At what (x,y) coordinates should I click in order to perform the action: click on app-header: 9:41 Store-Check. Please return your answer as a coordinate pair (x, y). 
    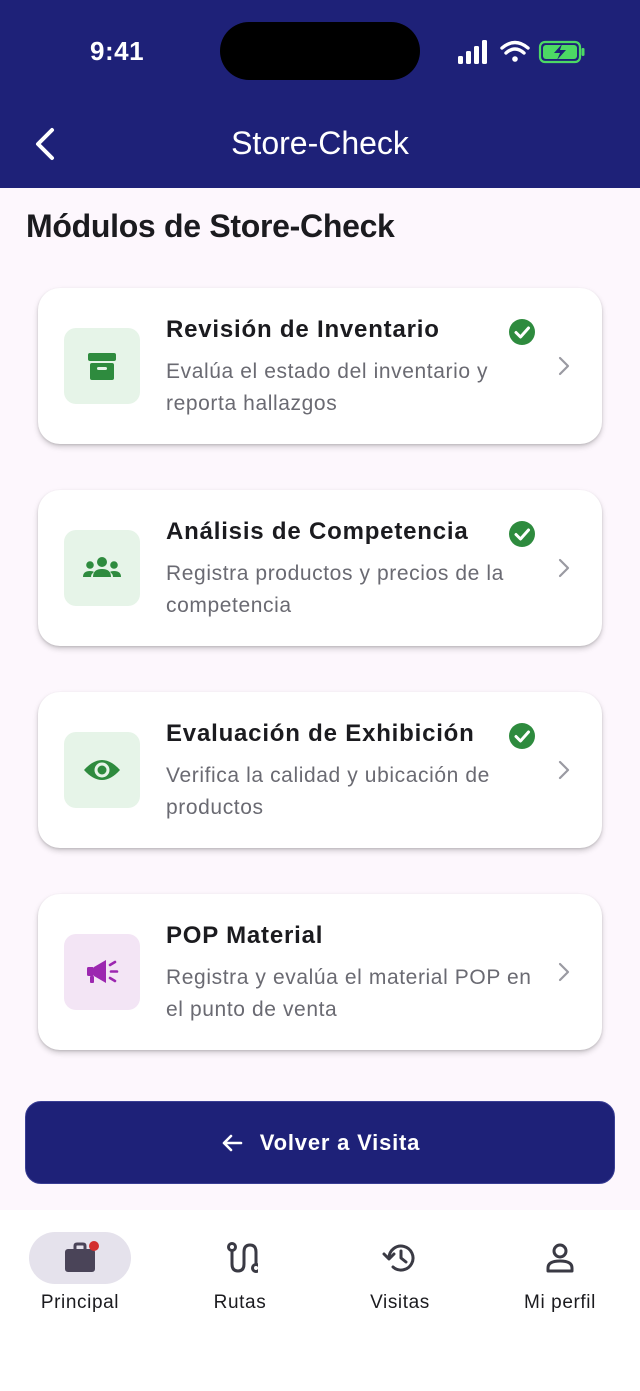
    Looking at the image, I should click on (320, 94).